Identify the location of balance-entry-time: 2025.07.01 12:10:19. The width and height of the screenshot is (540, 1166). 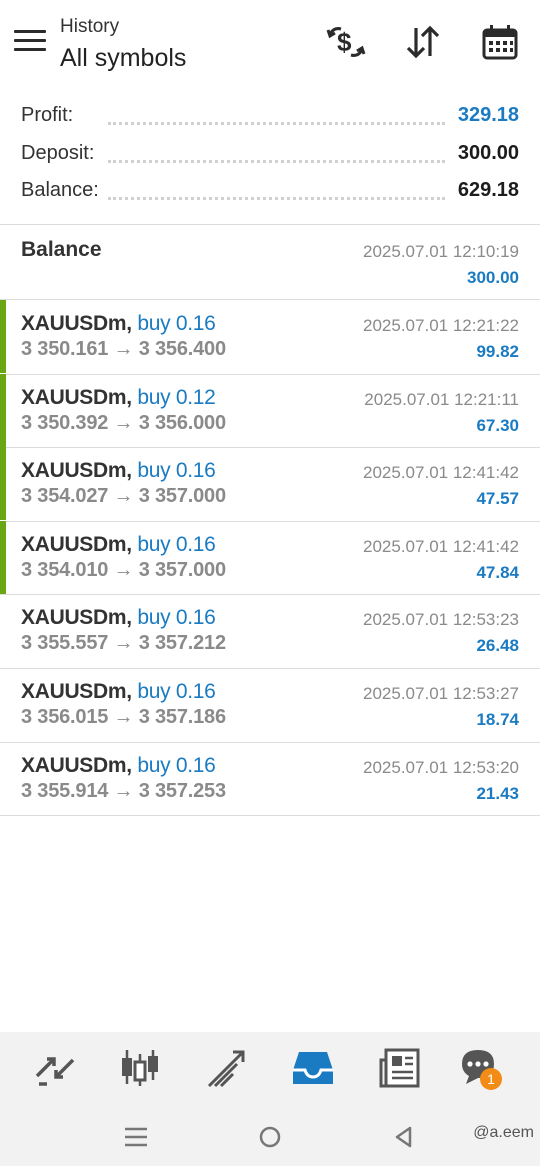
(441, 251).